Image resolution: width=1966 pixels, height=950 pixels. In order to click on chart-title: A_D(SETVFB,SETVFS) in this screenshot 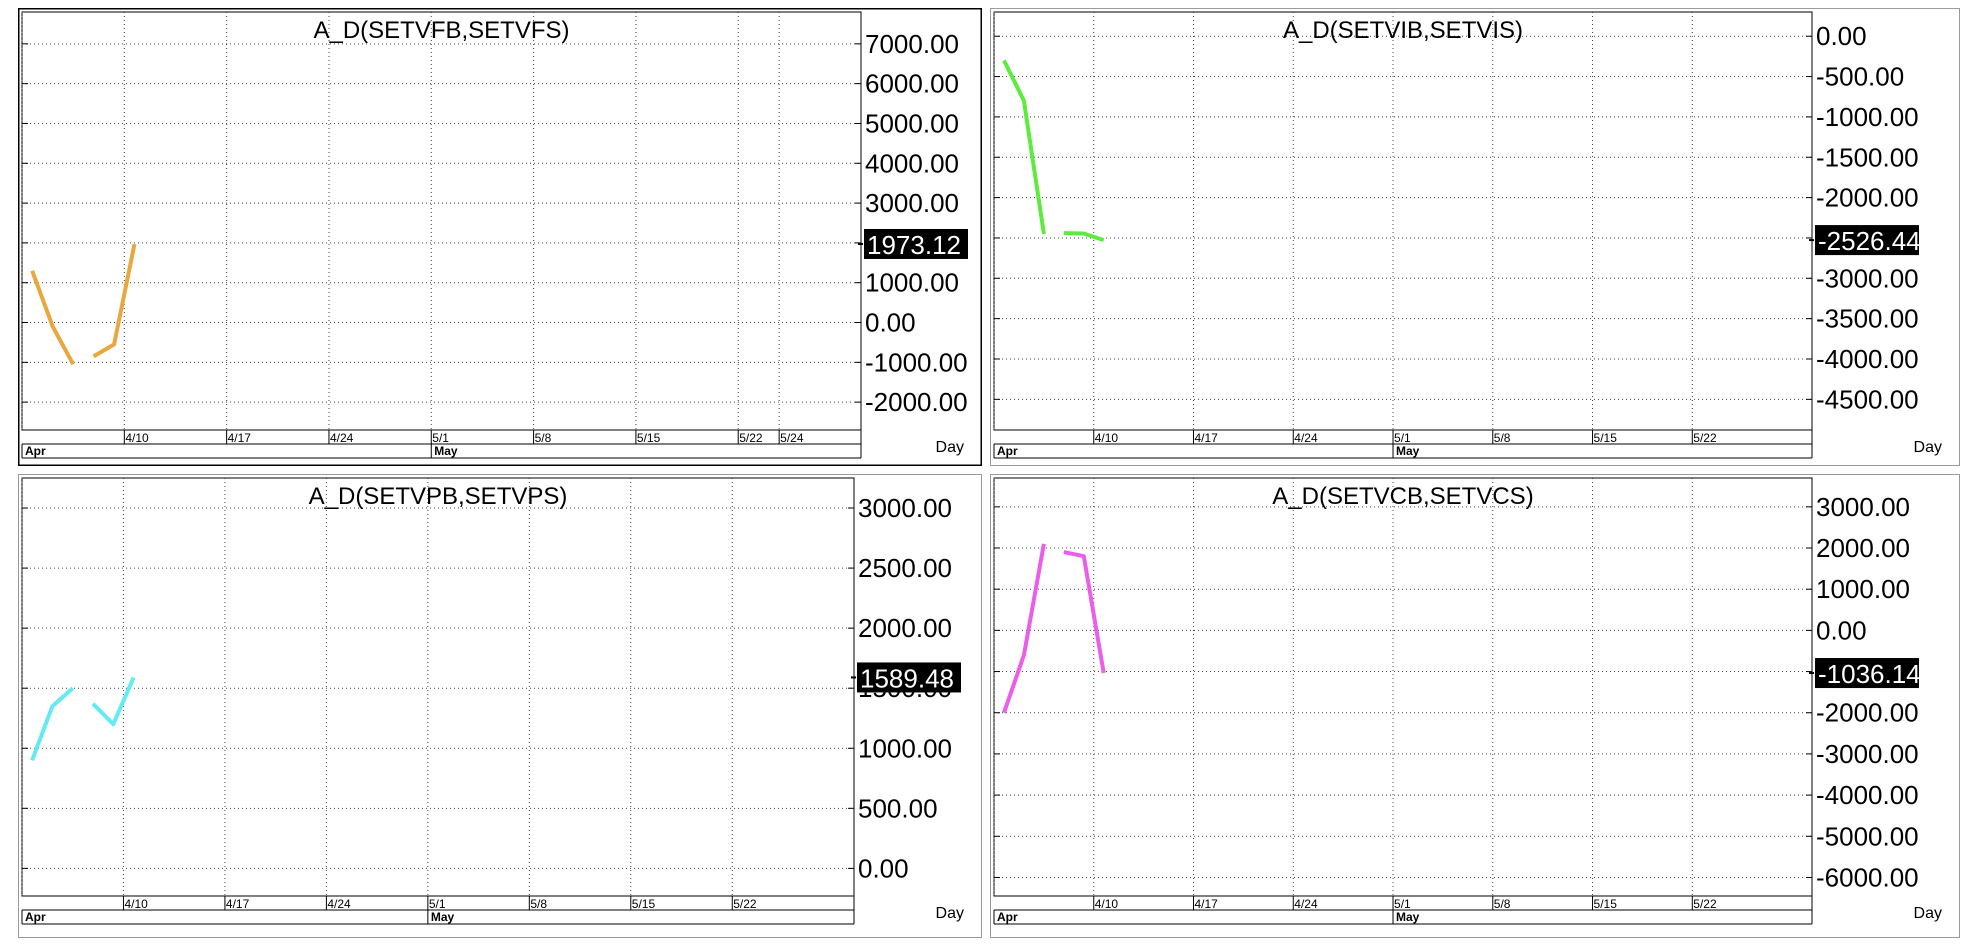, I will do `click(441, 30)`.